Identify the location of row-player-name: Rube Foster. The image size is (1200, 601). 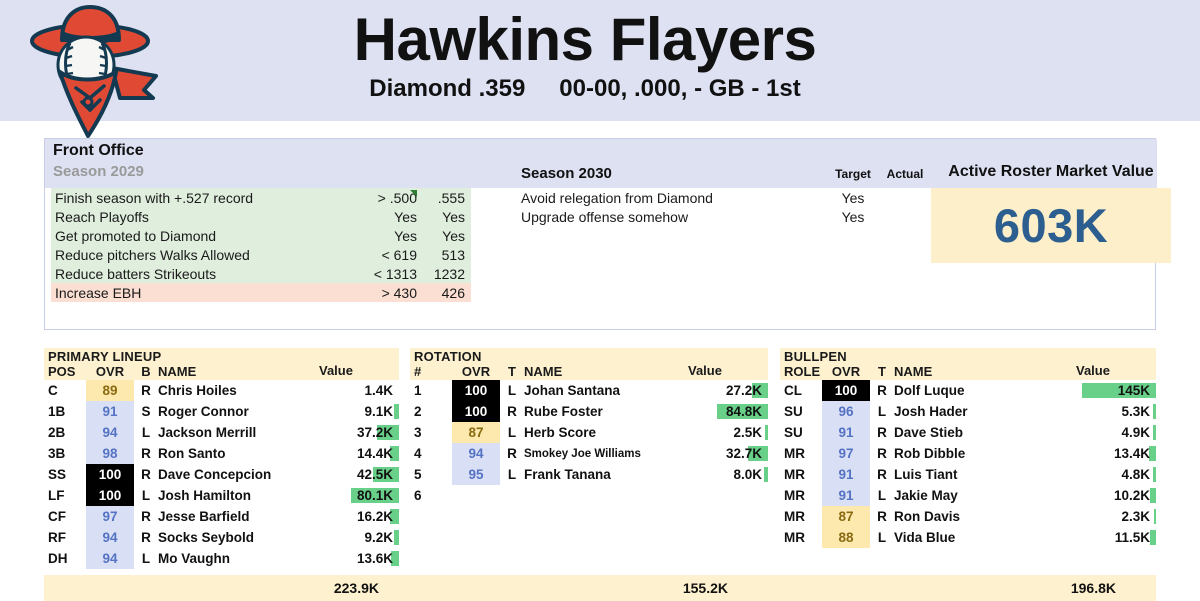
(603, 411).